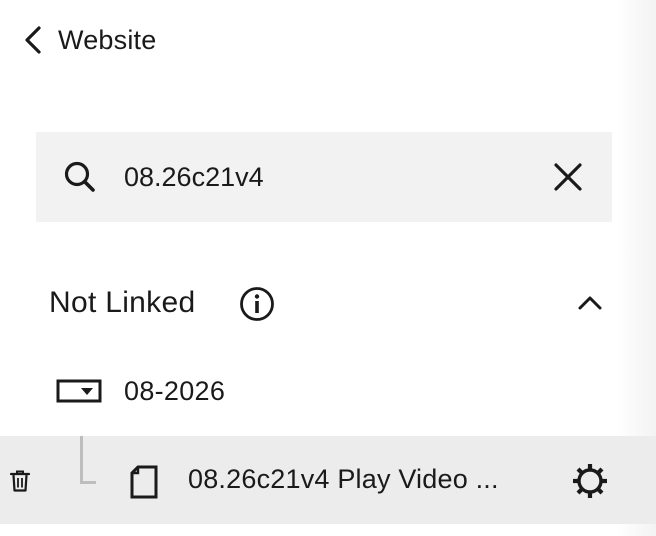 The image size is (656, 536). What do you see at coordinates (80, 177) in the screenshot?
I see `search-icon` at bounding box center [80, 177].